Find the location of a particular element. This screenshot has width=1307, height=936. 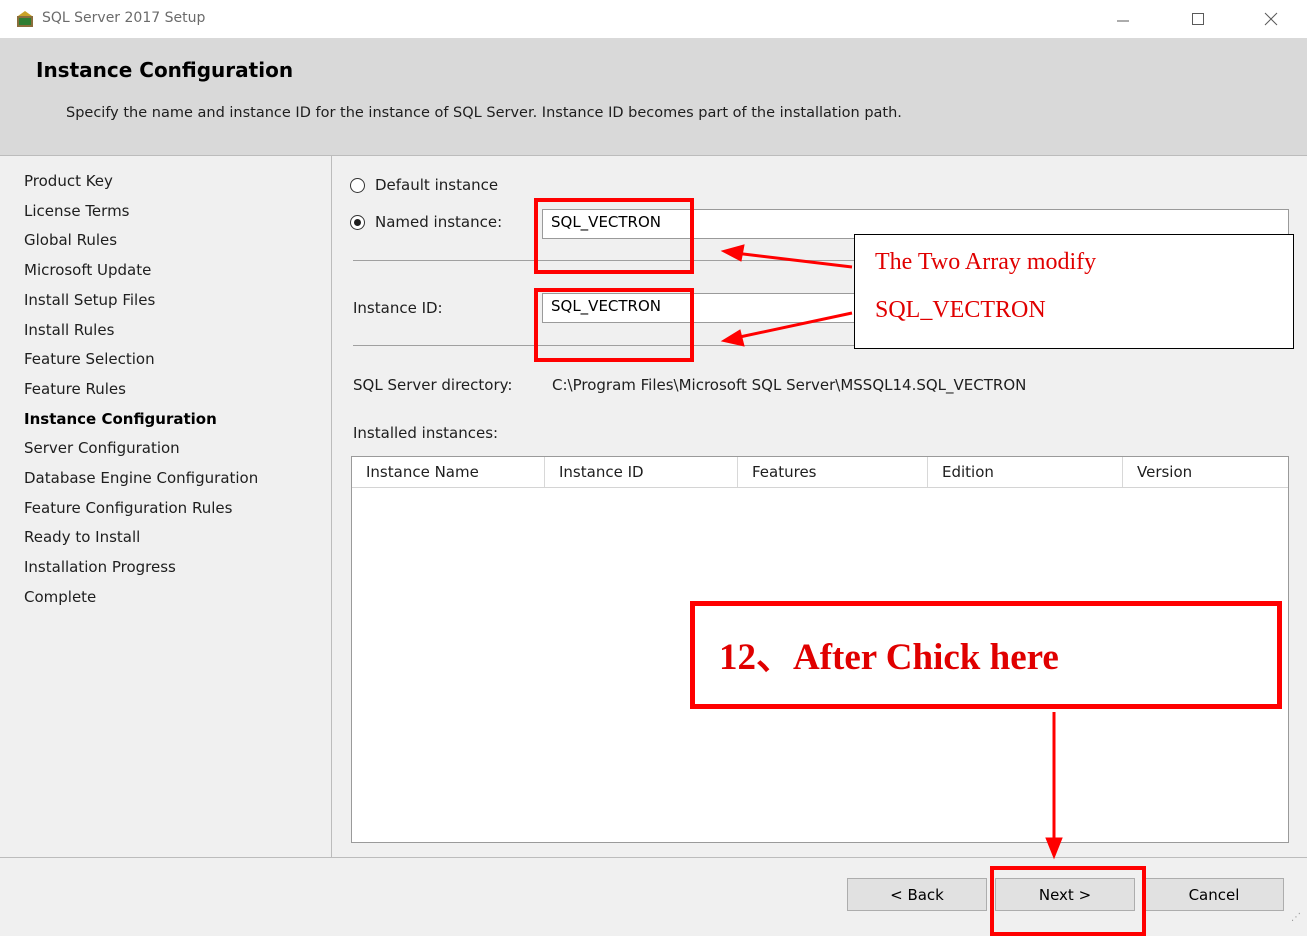

default-instance-option: Default instance is located at coordinates (424, 185).